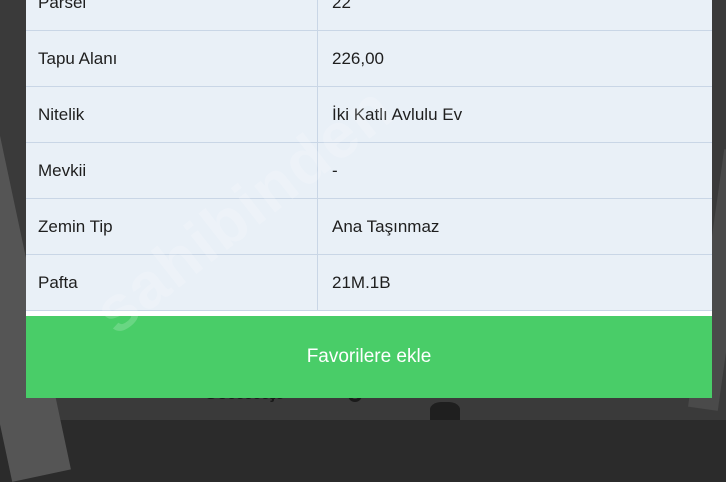 The height and width of the screenshot is (482, 726). I want to click on table-row-parsel: Parsel 22, so click(369, 15).